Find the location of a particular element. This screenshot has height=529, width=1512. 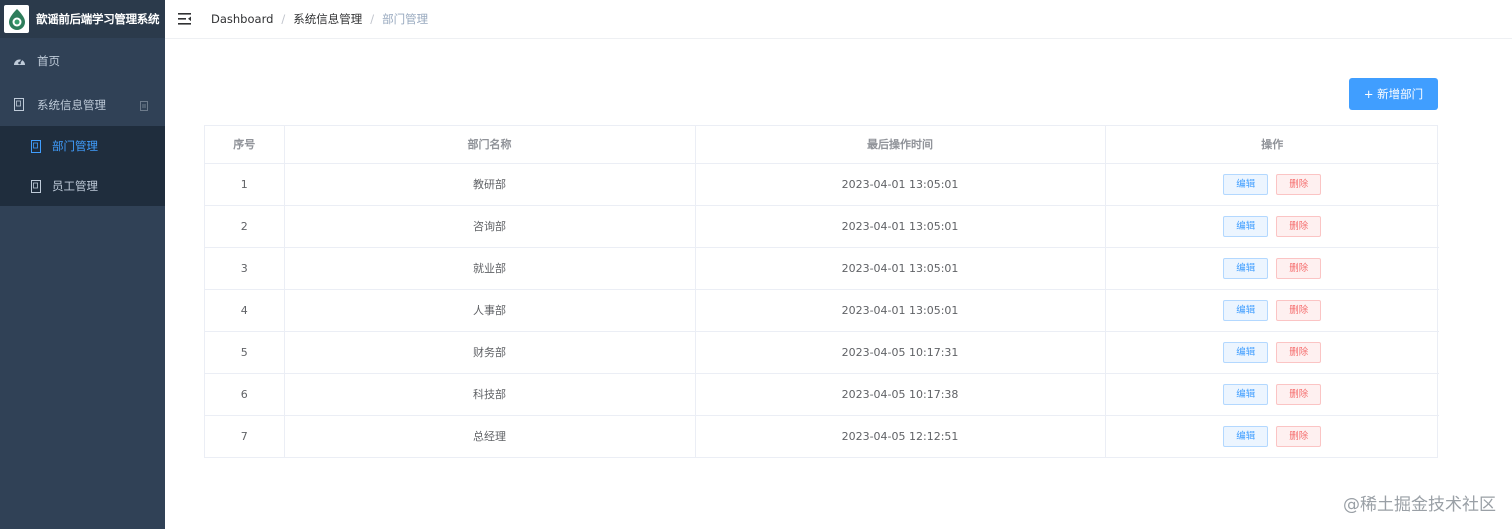

table-row: 5 财务部 2023-04-05 10:17:31 编辑 删除 is located at coordinates (822, 352).